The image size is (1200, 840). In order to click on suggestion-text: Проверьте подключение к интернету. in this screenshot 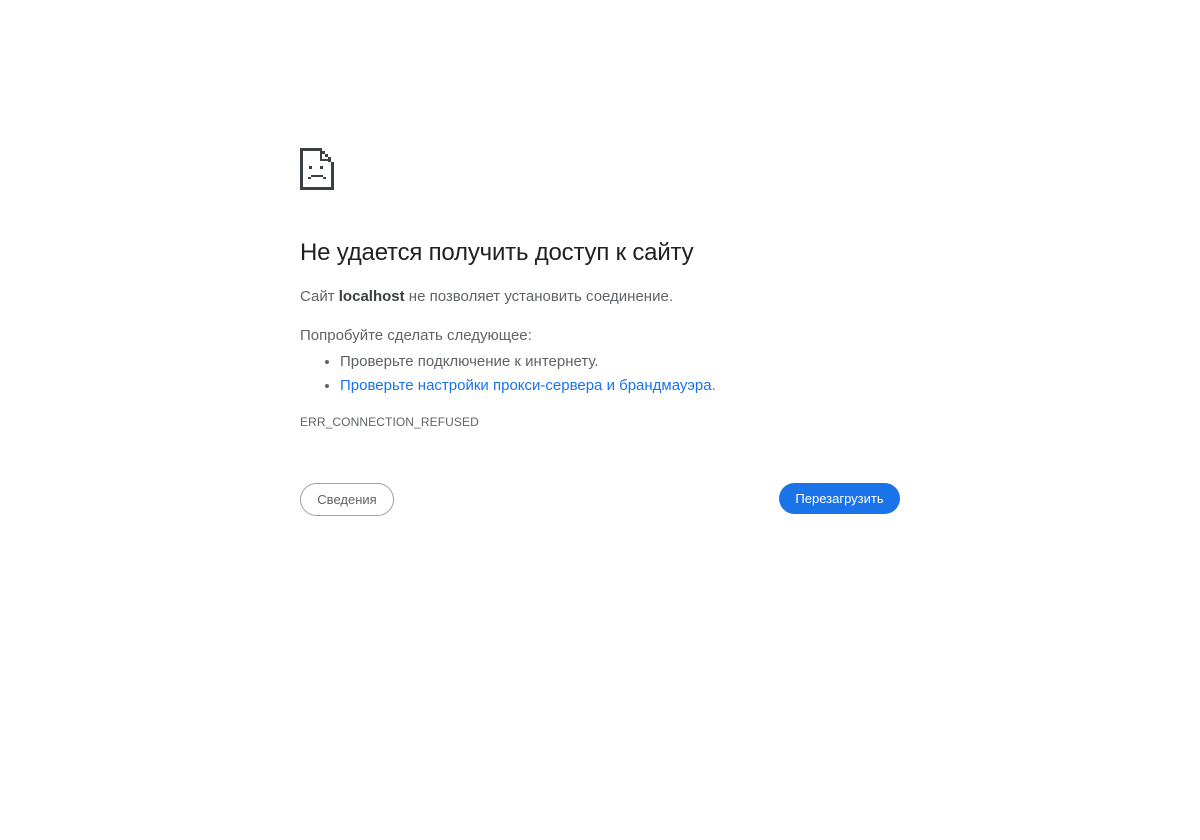, I will do `click(469, 361)`.